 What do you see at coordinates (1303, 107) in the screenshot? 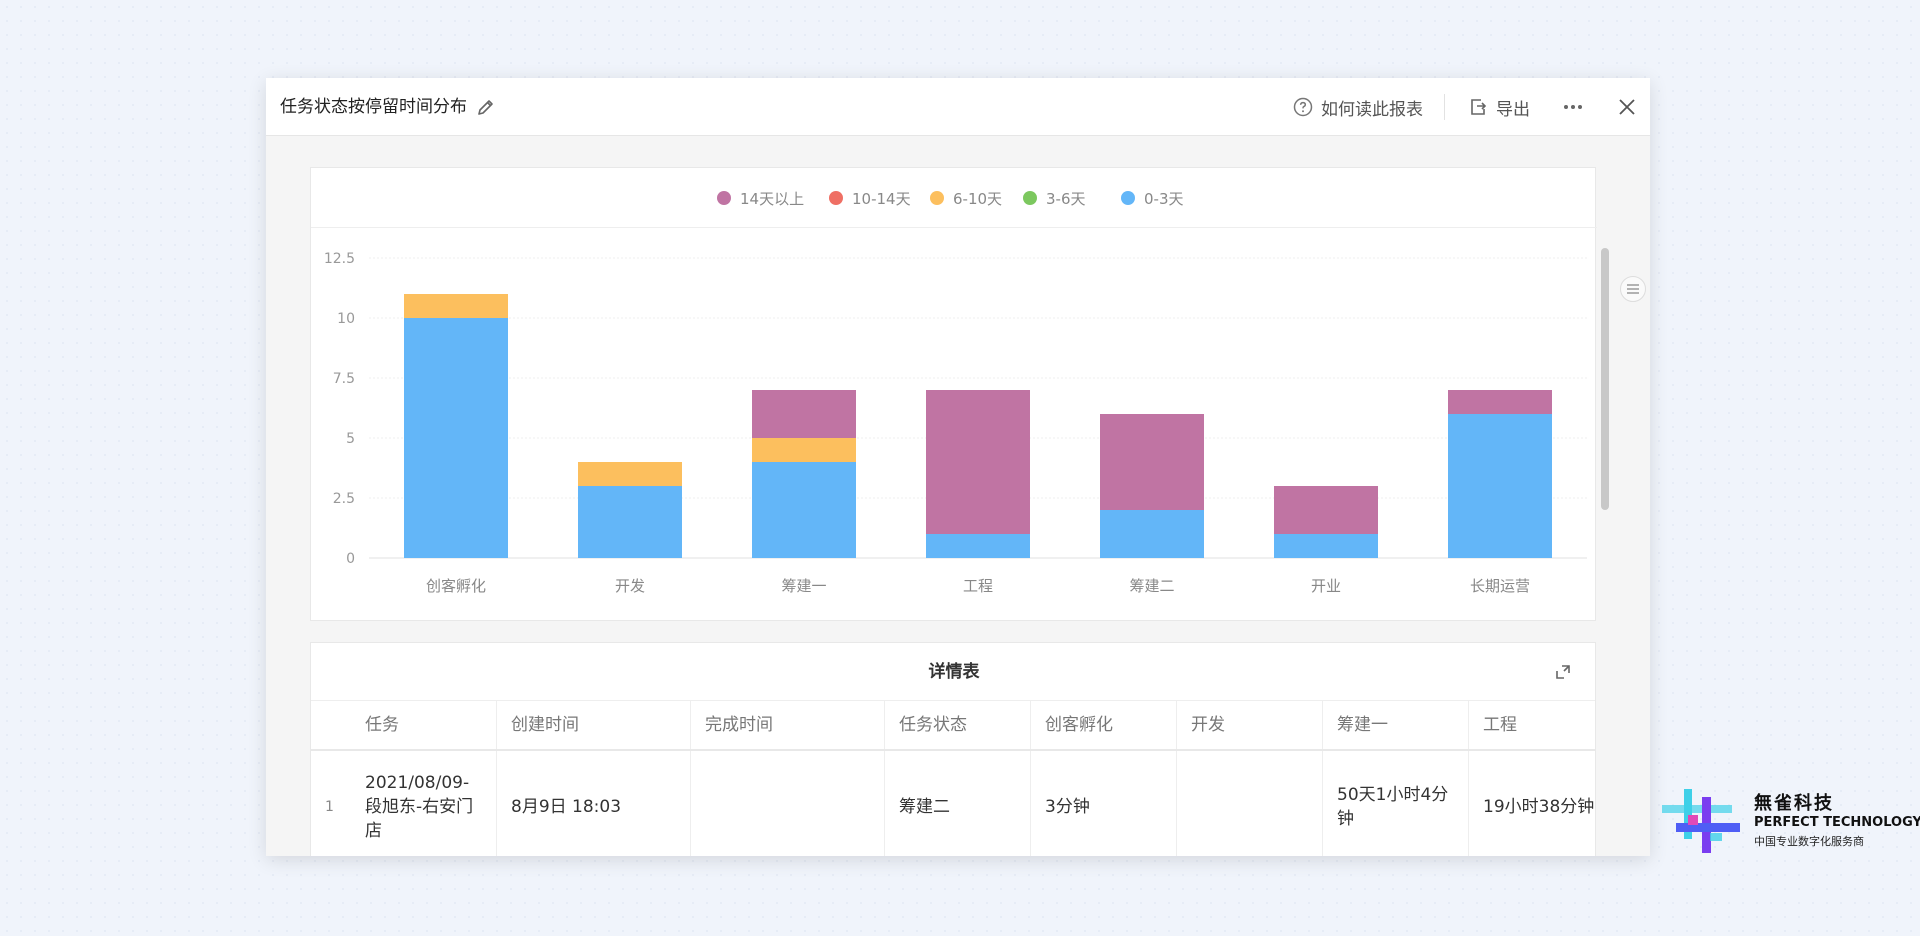
I see `question-circle-icon` at bounding box center [1303, 107].